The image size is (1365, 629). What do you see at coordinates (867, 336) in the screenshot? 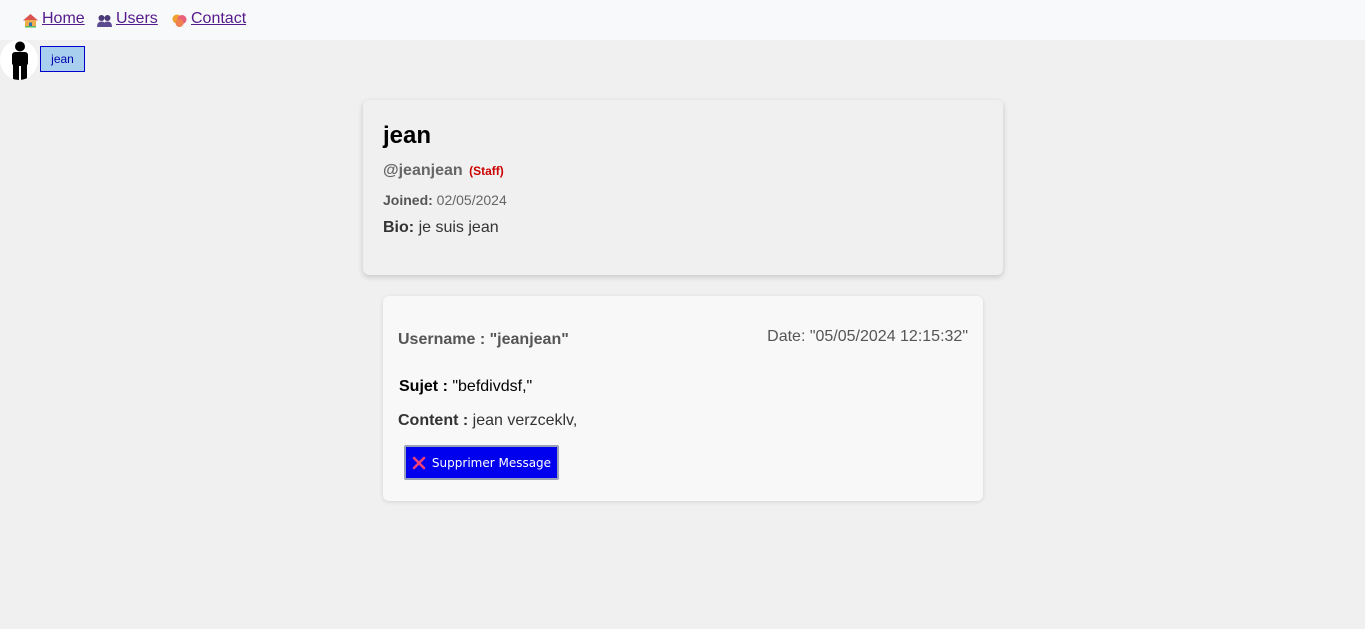
I see `message-date: Date: "05/05/2024 12:15:32"` at bounding box center [867, 336].